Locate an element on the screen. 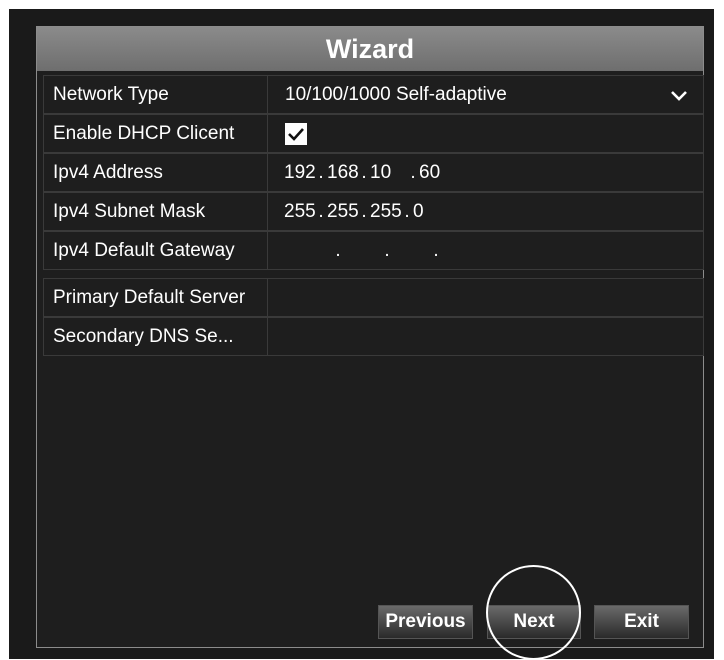  dhcp-row: Enable DHCP Clicent is located at coordinates (373, 133).